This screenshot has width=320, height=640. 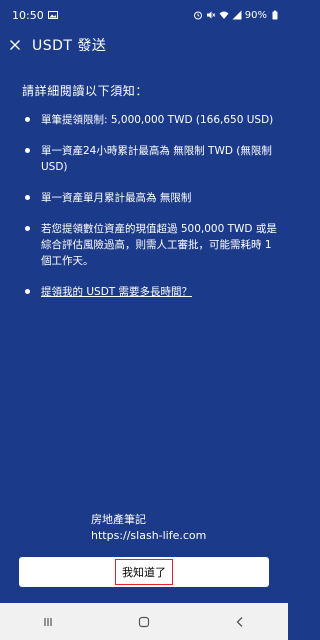 I want to click on notice-item-daily-limit: 單一資產24小時累計最高為 無限制 TWD (無限制 USD), so click(x=149, y=159).